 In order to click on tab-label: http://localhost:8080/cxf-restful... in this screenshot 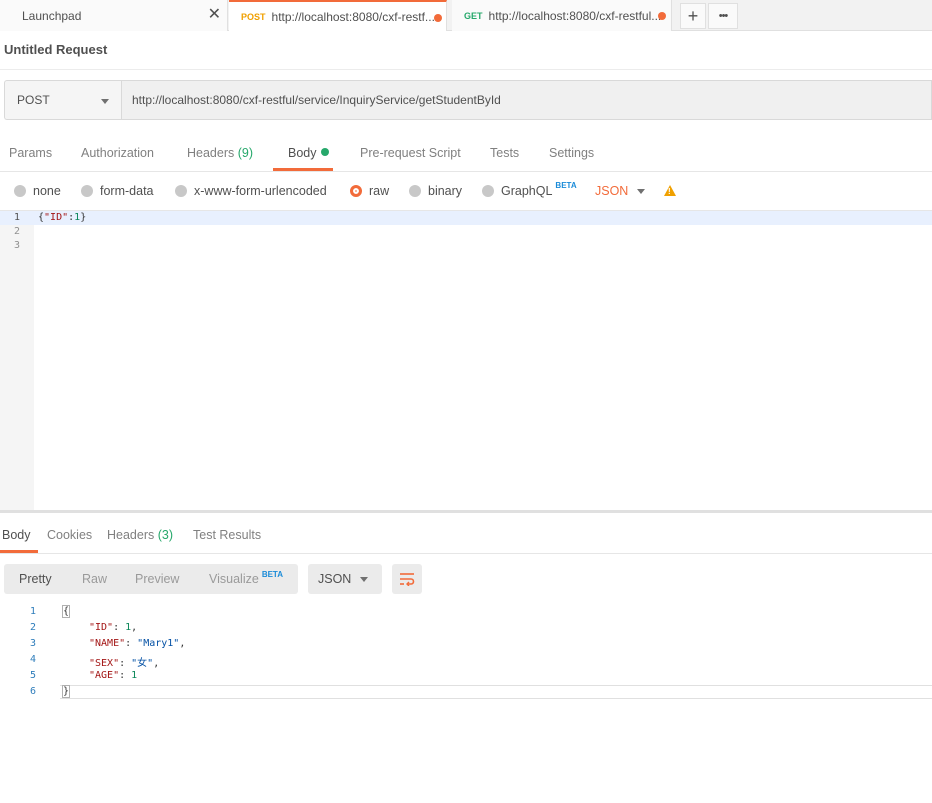, I will do `click(574, 15)`.